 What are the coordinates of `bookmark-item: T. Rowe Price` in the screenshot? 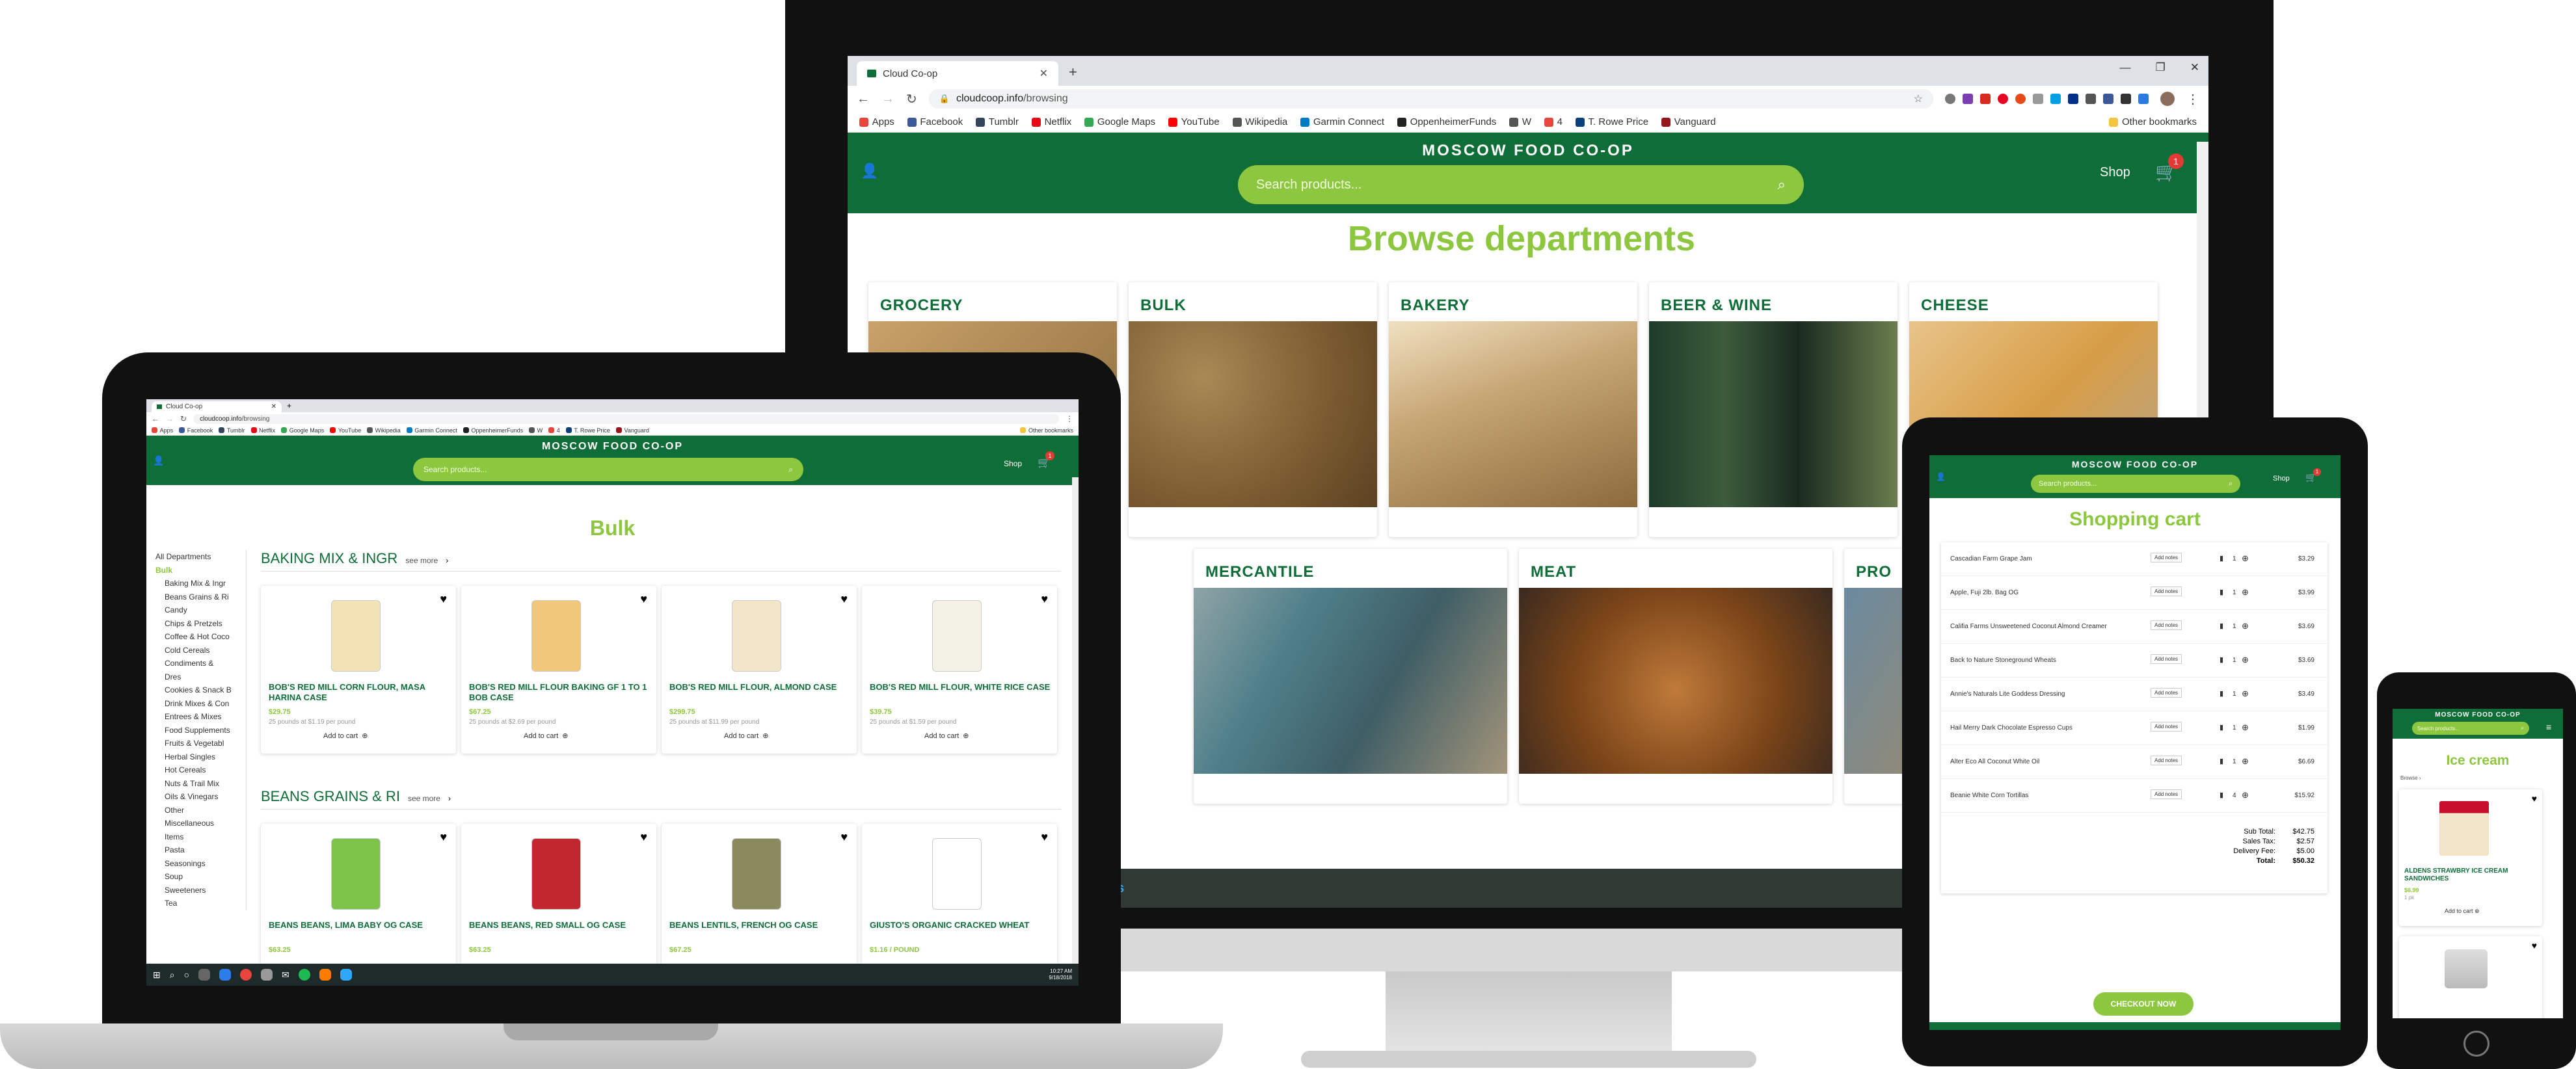 It's located at (1612, 121).